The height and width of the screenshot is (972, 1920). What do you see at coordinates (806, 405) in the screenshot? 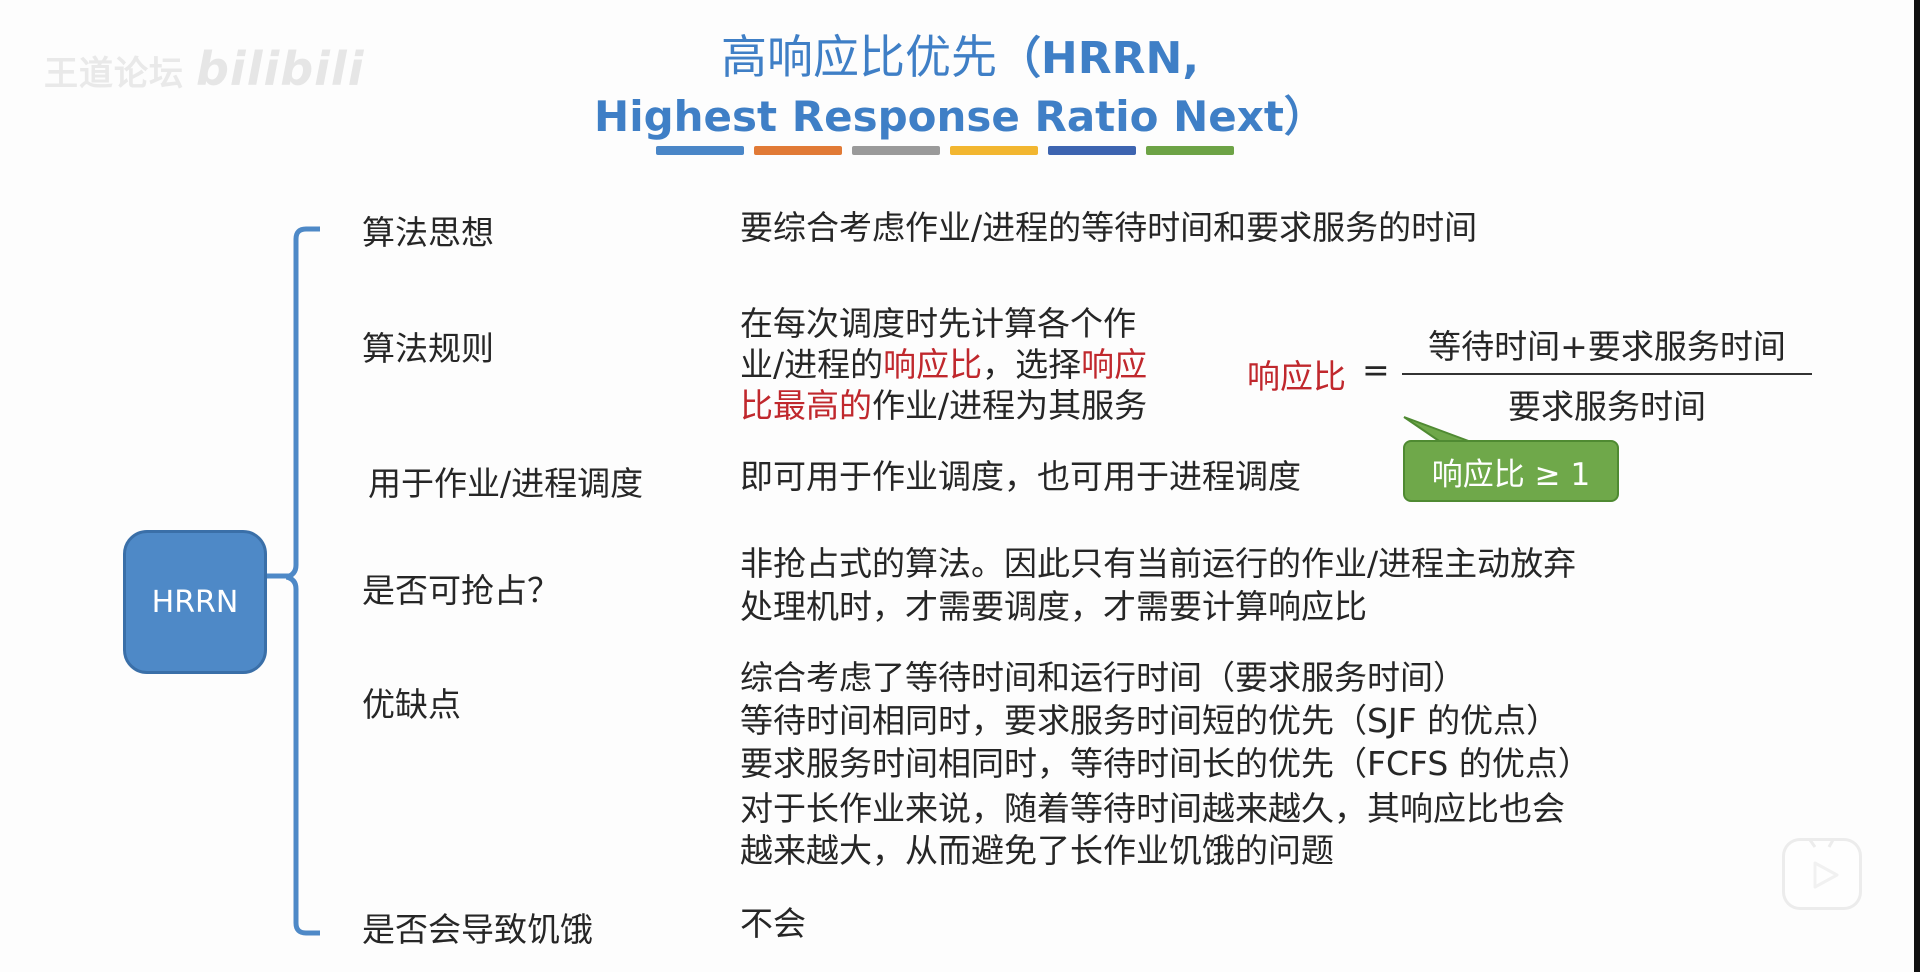
I see `rule-highlight: 比最高的` at bounding box center [806, 405].